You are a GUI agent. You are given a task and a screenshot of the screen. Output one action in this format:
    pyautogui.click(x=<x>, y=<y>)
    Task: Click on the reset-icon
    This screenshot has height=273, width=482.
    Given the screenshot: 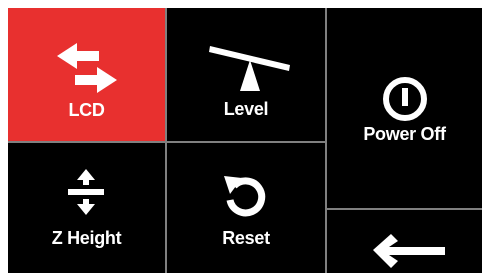 What is the action you would take?
    pyautogui.click(x=245, y=196)
    